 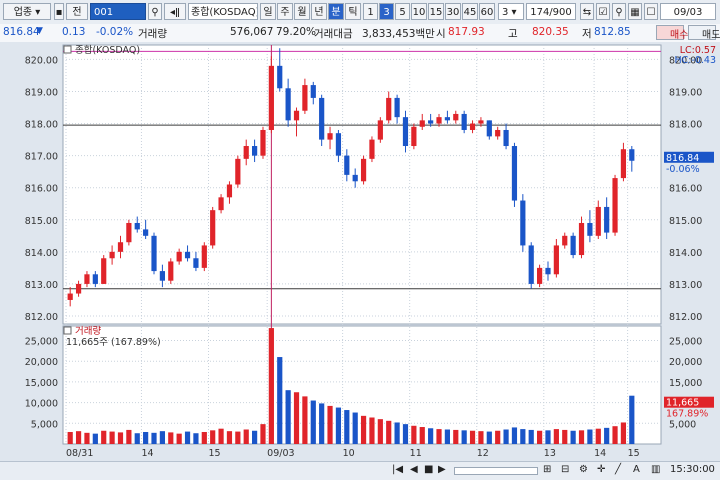 I want to click on interval-10: 10, so click(x=419, y=11).